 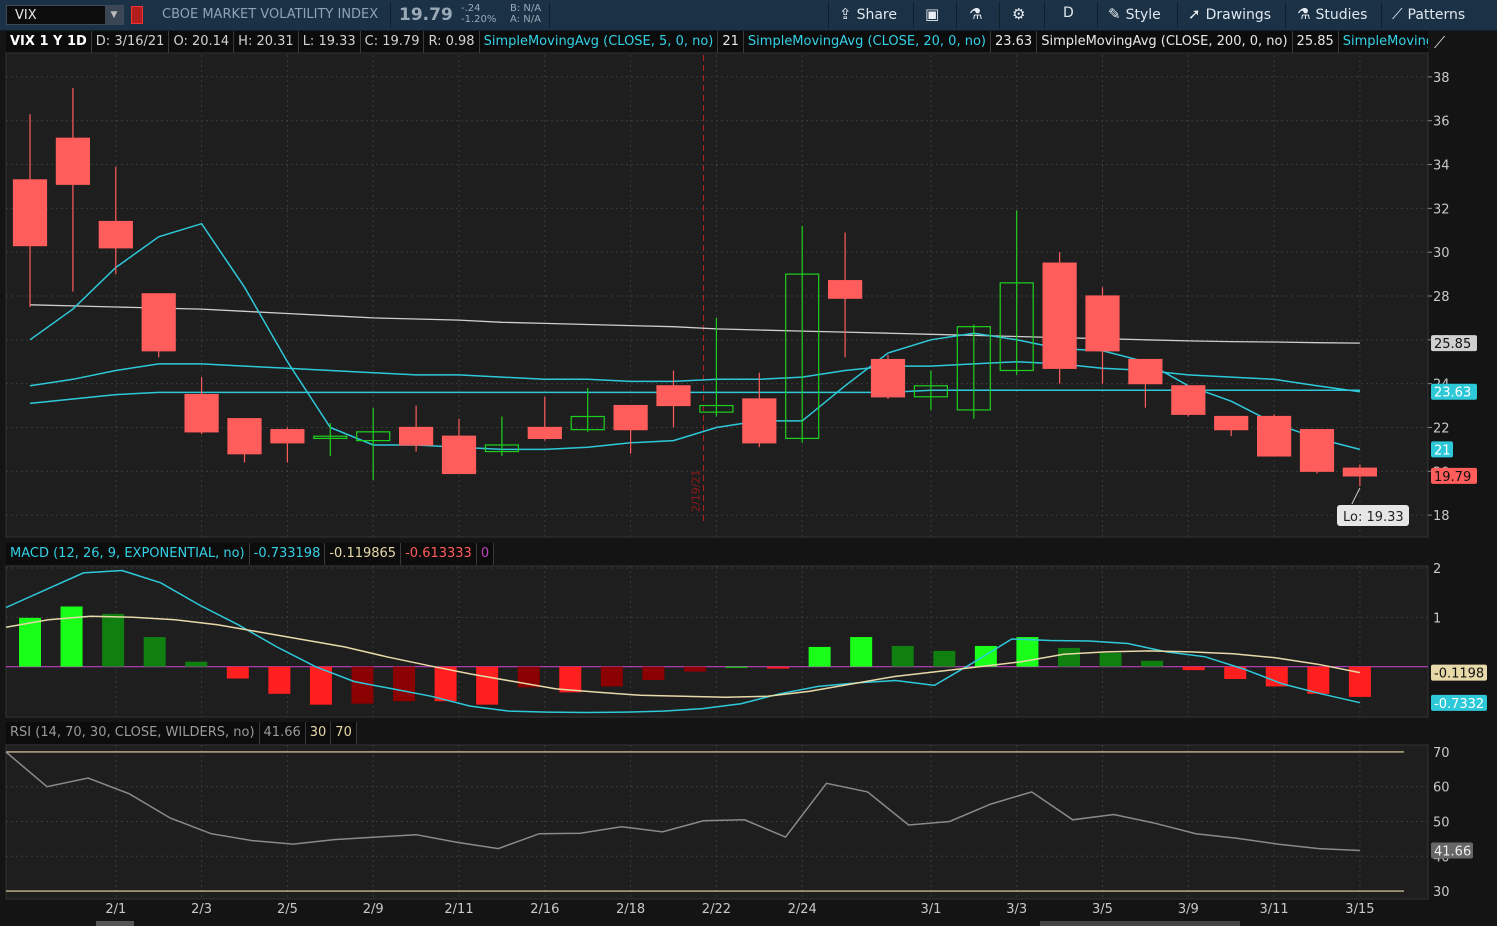 What do you see at coordinates (65, 15) in the screenshot?
I see `symbol-input: VIX ▼` at bounding box center [65, 15].